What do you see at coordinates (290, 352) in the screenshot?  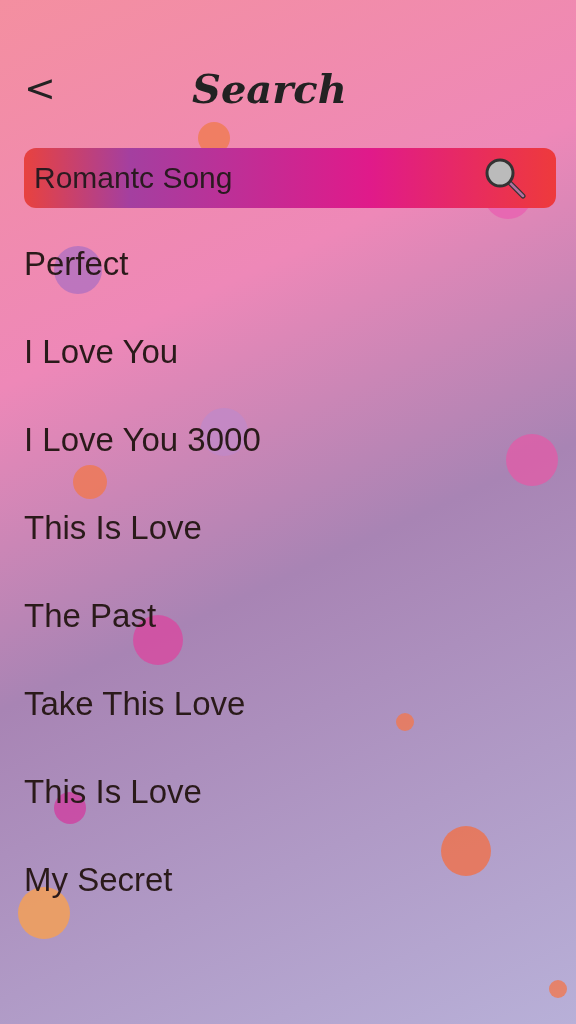 I see `song-title: I Love You` at bounding box center [290, 352].